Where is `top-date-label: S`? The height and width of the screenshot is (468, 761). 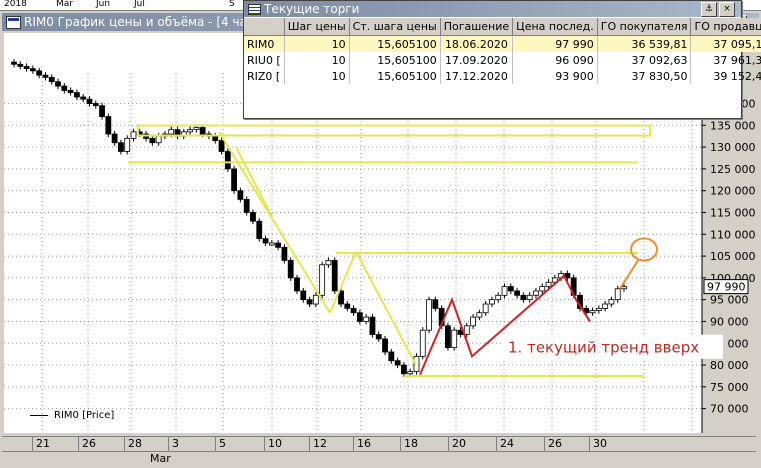 top-date-label: S is located at coordinates (232, 4).